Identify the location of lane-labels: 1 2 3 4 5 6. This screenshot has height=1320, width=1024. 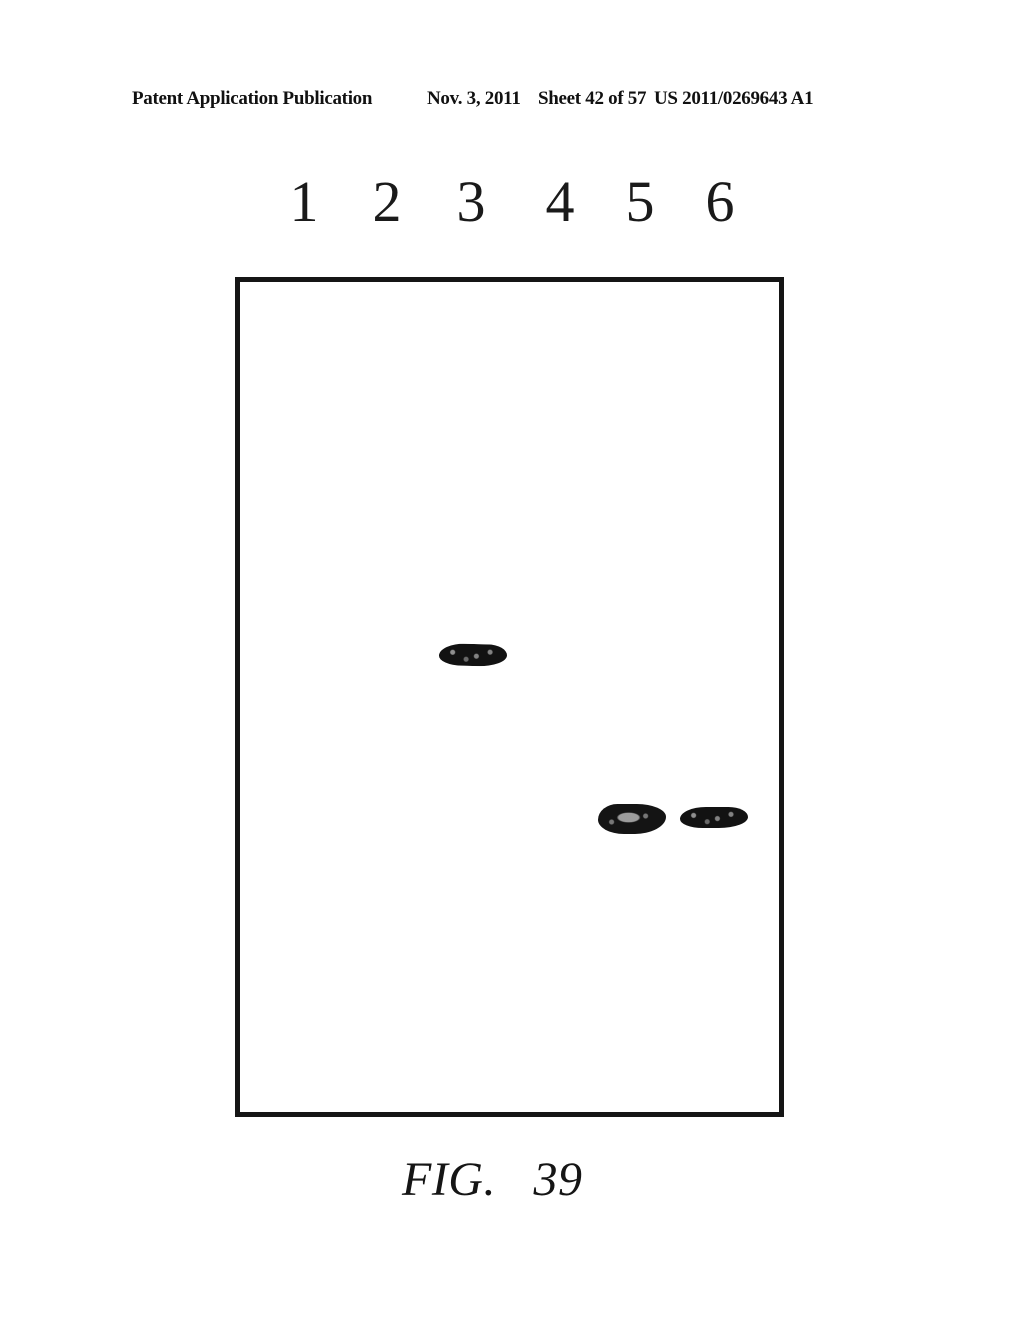
(520, 203).